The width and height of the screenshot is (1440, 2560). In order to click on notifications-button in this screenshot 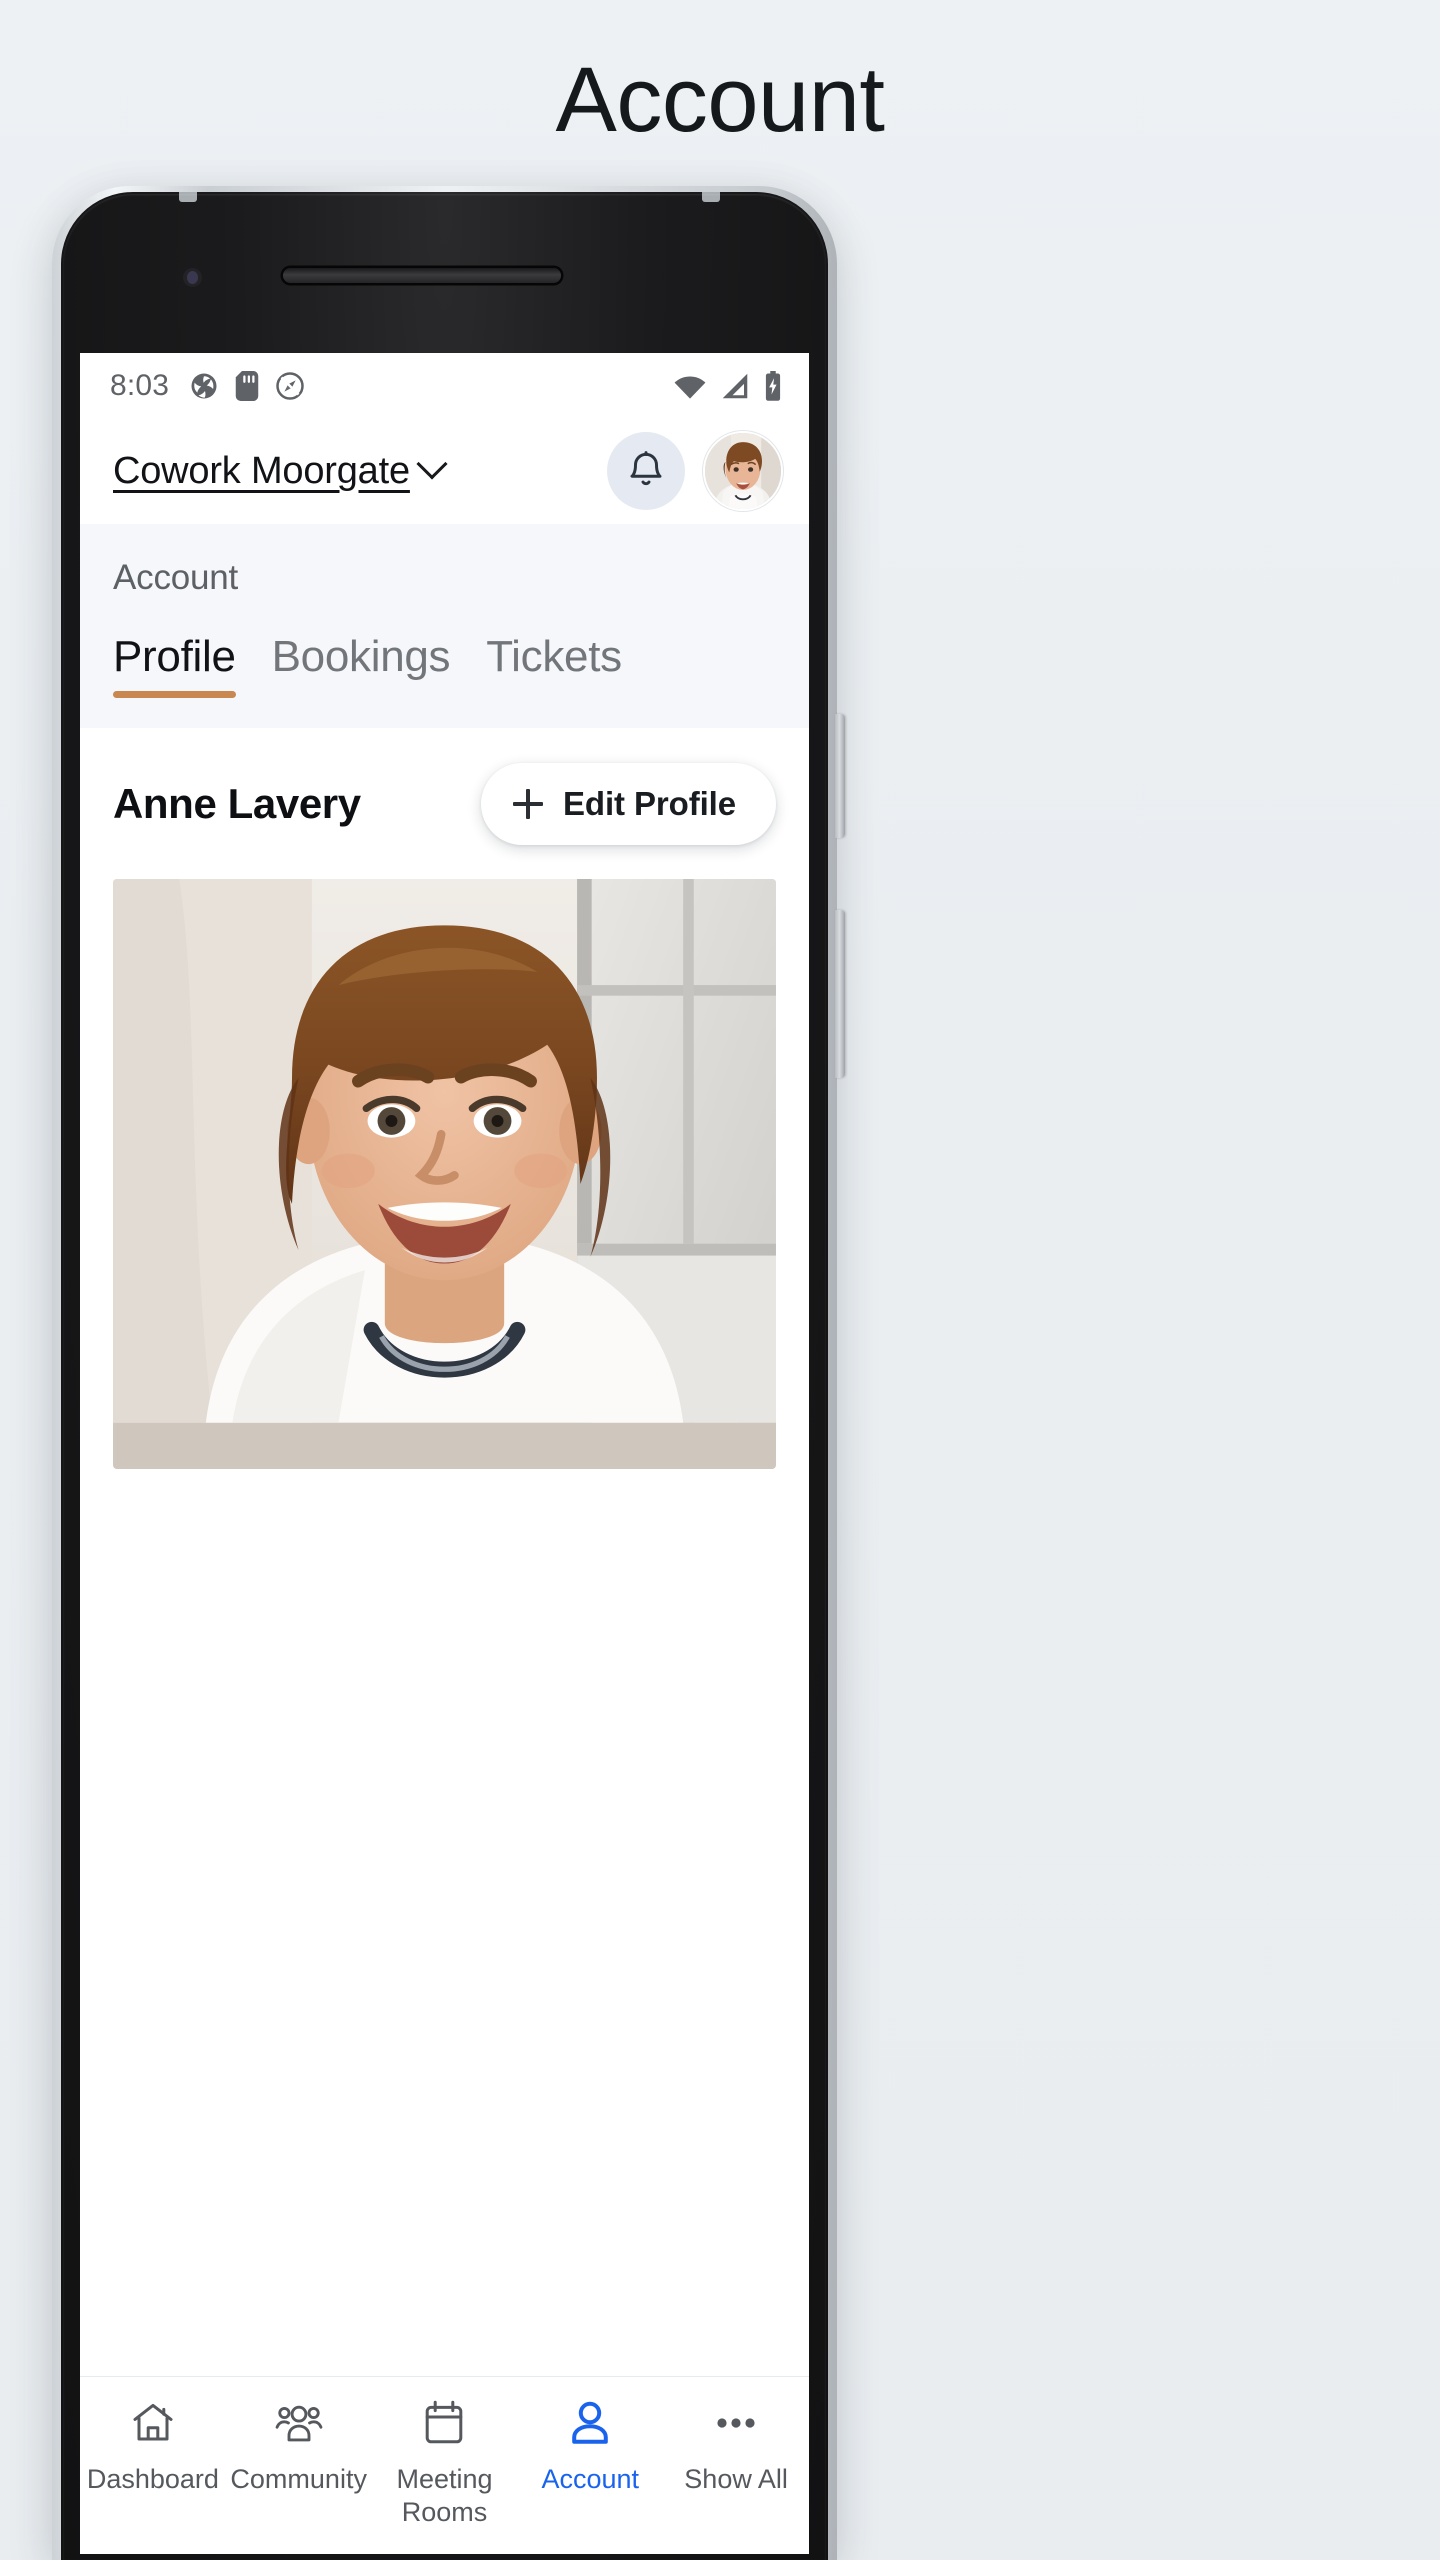, I will do `click(646, 471)`.